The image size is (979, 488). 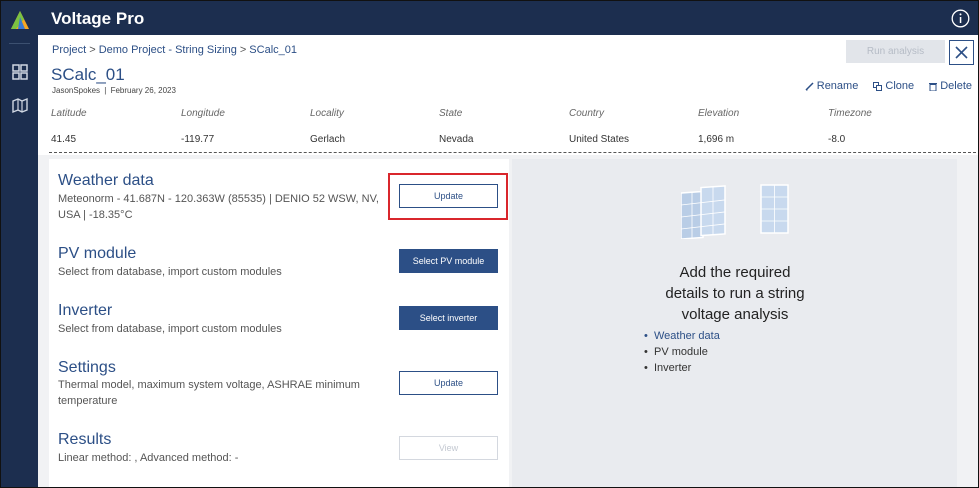 What do you see at coordinates (716, 139) in the screenshot?
I see `elevation-value: 1,696 m` at bounding box center [716, 139].